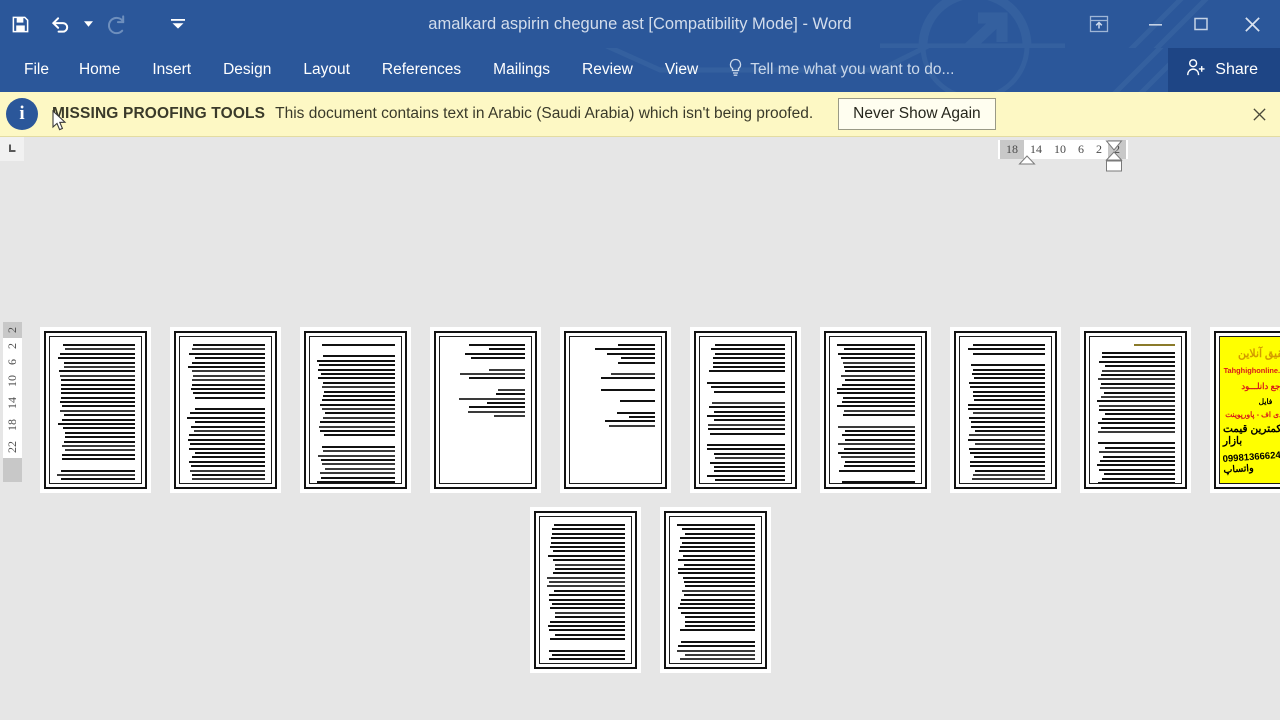  Describe the element at coordinates (1265, 401) in the screenshot. I see `ad-line-file: فایل` at that location.